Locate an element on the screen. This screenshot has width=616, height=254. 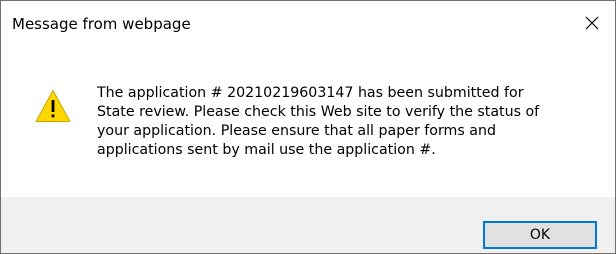
close-icon is located at coordinates (592, 23).